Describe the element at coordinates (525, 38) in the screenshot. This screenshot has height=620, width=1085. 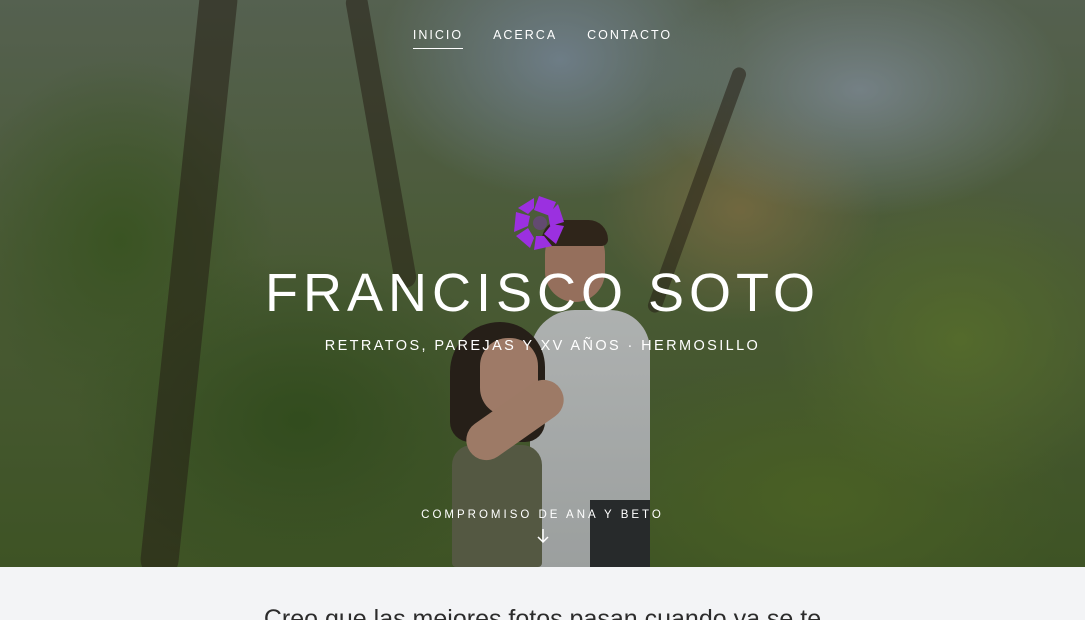
I see `nav-item-acerca: ACERCA` at that location.